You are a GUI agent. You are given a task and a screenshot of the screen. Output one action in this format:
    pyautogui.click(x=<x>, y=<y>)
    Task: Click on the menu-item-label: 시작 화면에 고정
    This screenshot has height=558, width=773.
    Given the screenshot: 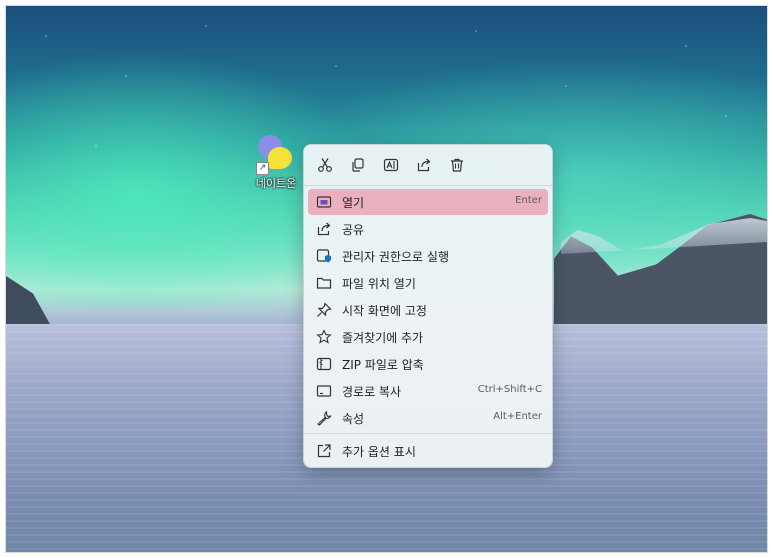 What is the action you would take?
    pyautogui.click(x=384, y=311)
    